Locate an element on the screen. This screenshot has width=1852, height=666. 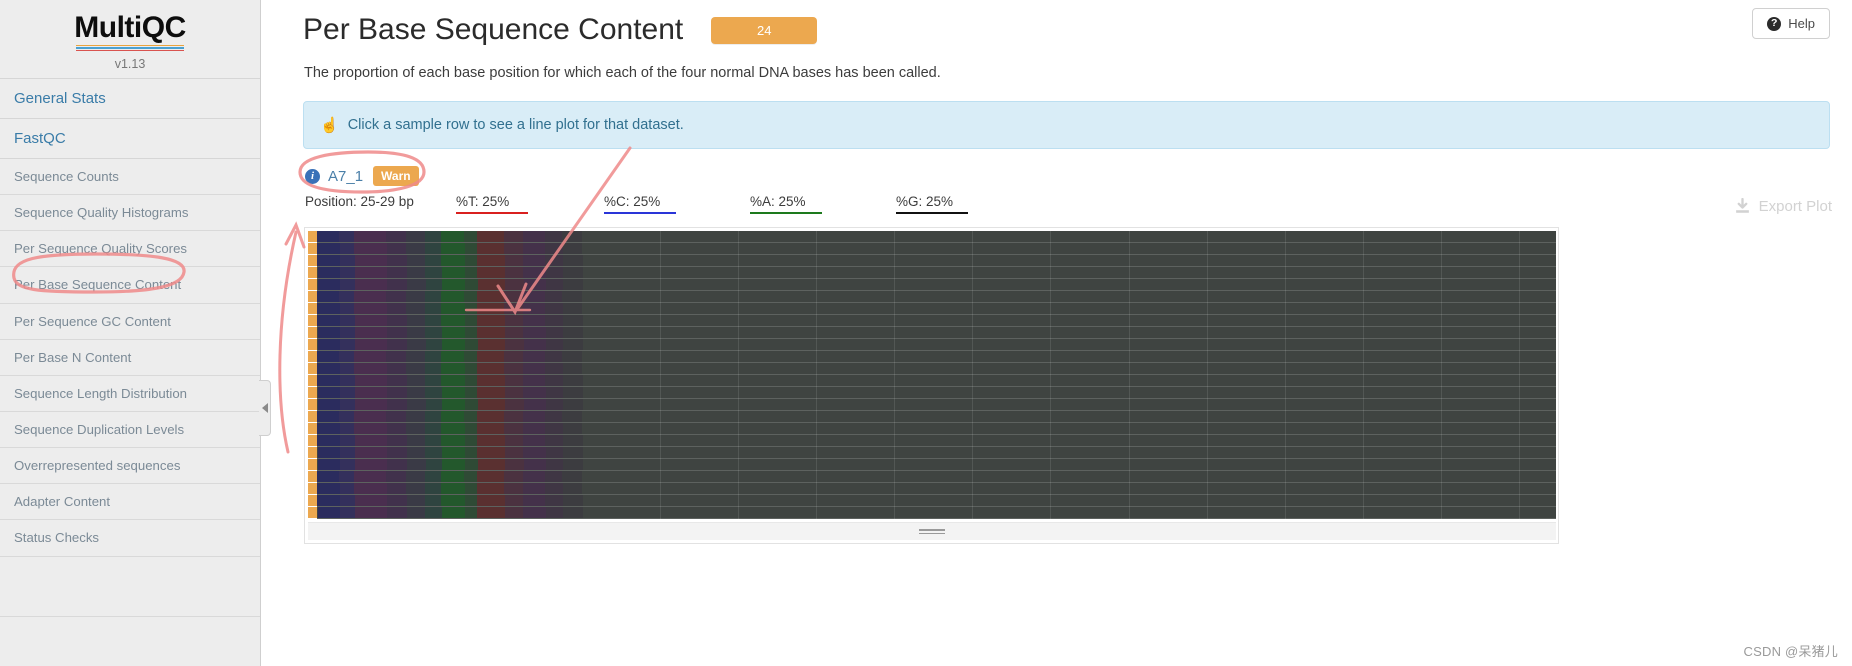
sidebar-item-per-sequence-gc-content: Per Sequence GC Content is located at coordinates (130, 322).